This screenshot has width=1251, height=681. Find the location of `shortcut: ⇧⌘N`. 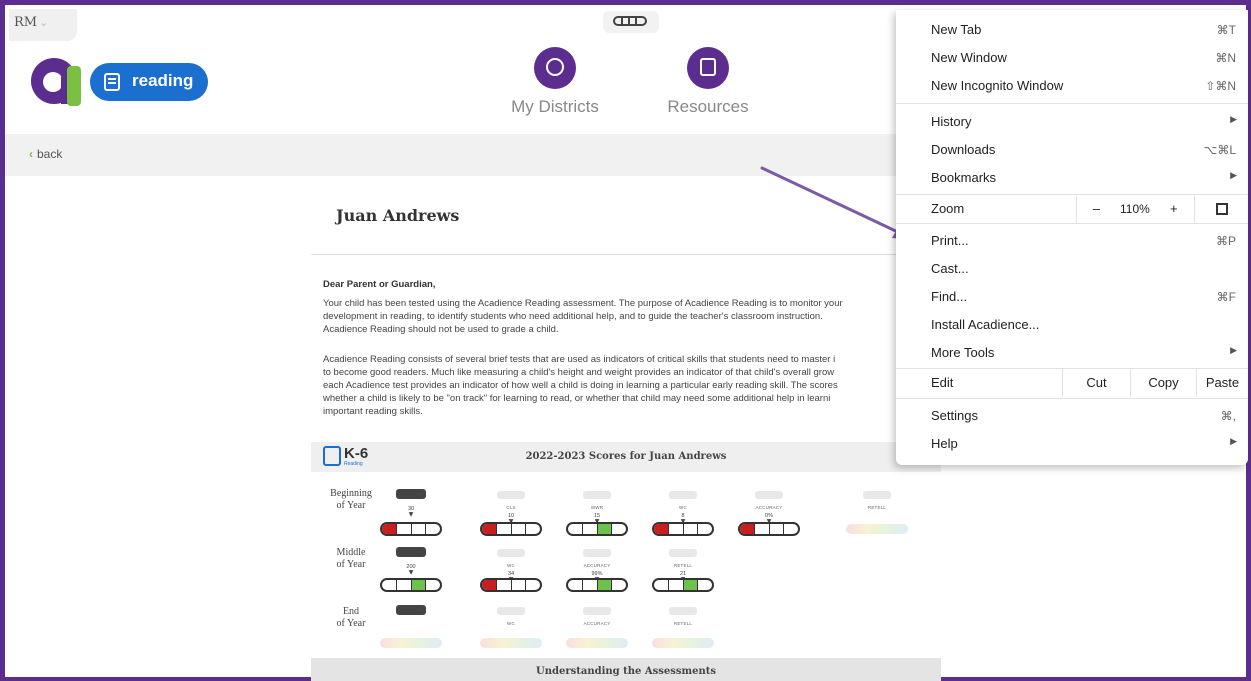

shortcut: ⇧⌘N is located at coordinates (1220, 86).